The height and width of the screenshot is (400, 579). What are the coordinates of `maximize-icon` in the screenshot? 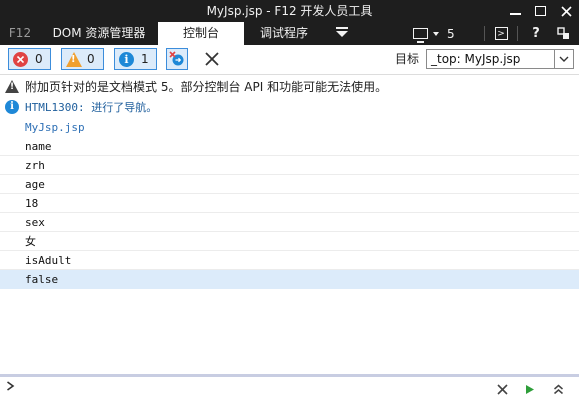 It's located at (540, 11).